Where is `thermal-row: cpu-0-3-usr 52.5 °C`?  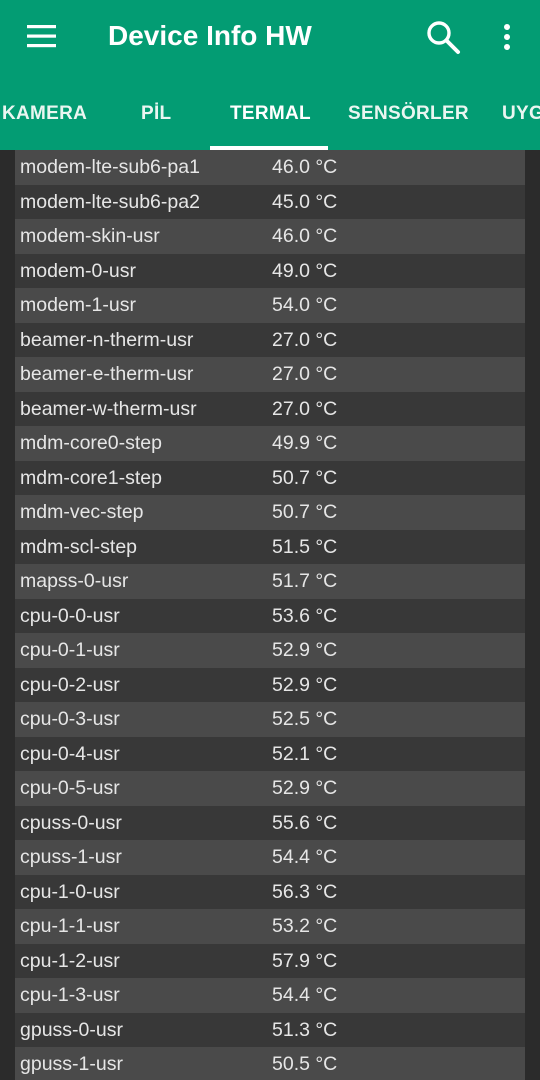 thermal-row: cpu-0-3-usr 52.5 °C is located at coordinates (270, 719).